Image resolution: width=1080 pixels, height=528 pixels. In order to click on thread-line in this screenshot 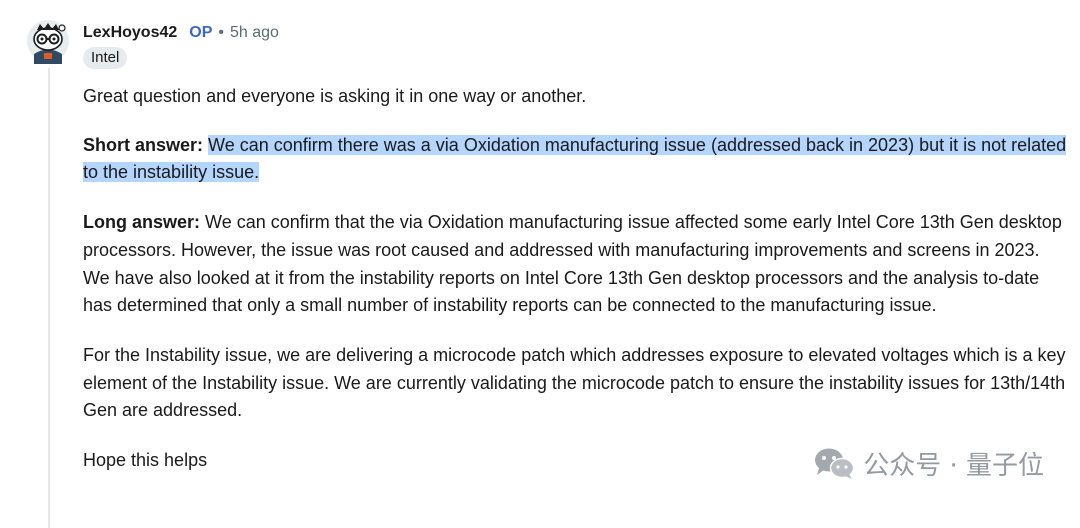, I will do `click(49, 298)`.